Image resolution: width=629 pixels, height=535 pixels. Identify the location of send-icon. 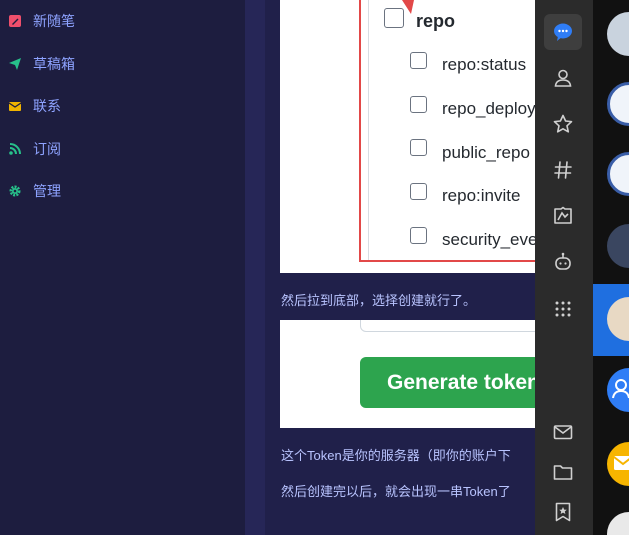
(15, 64).